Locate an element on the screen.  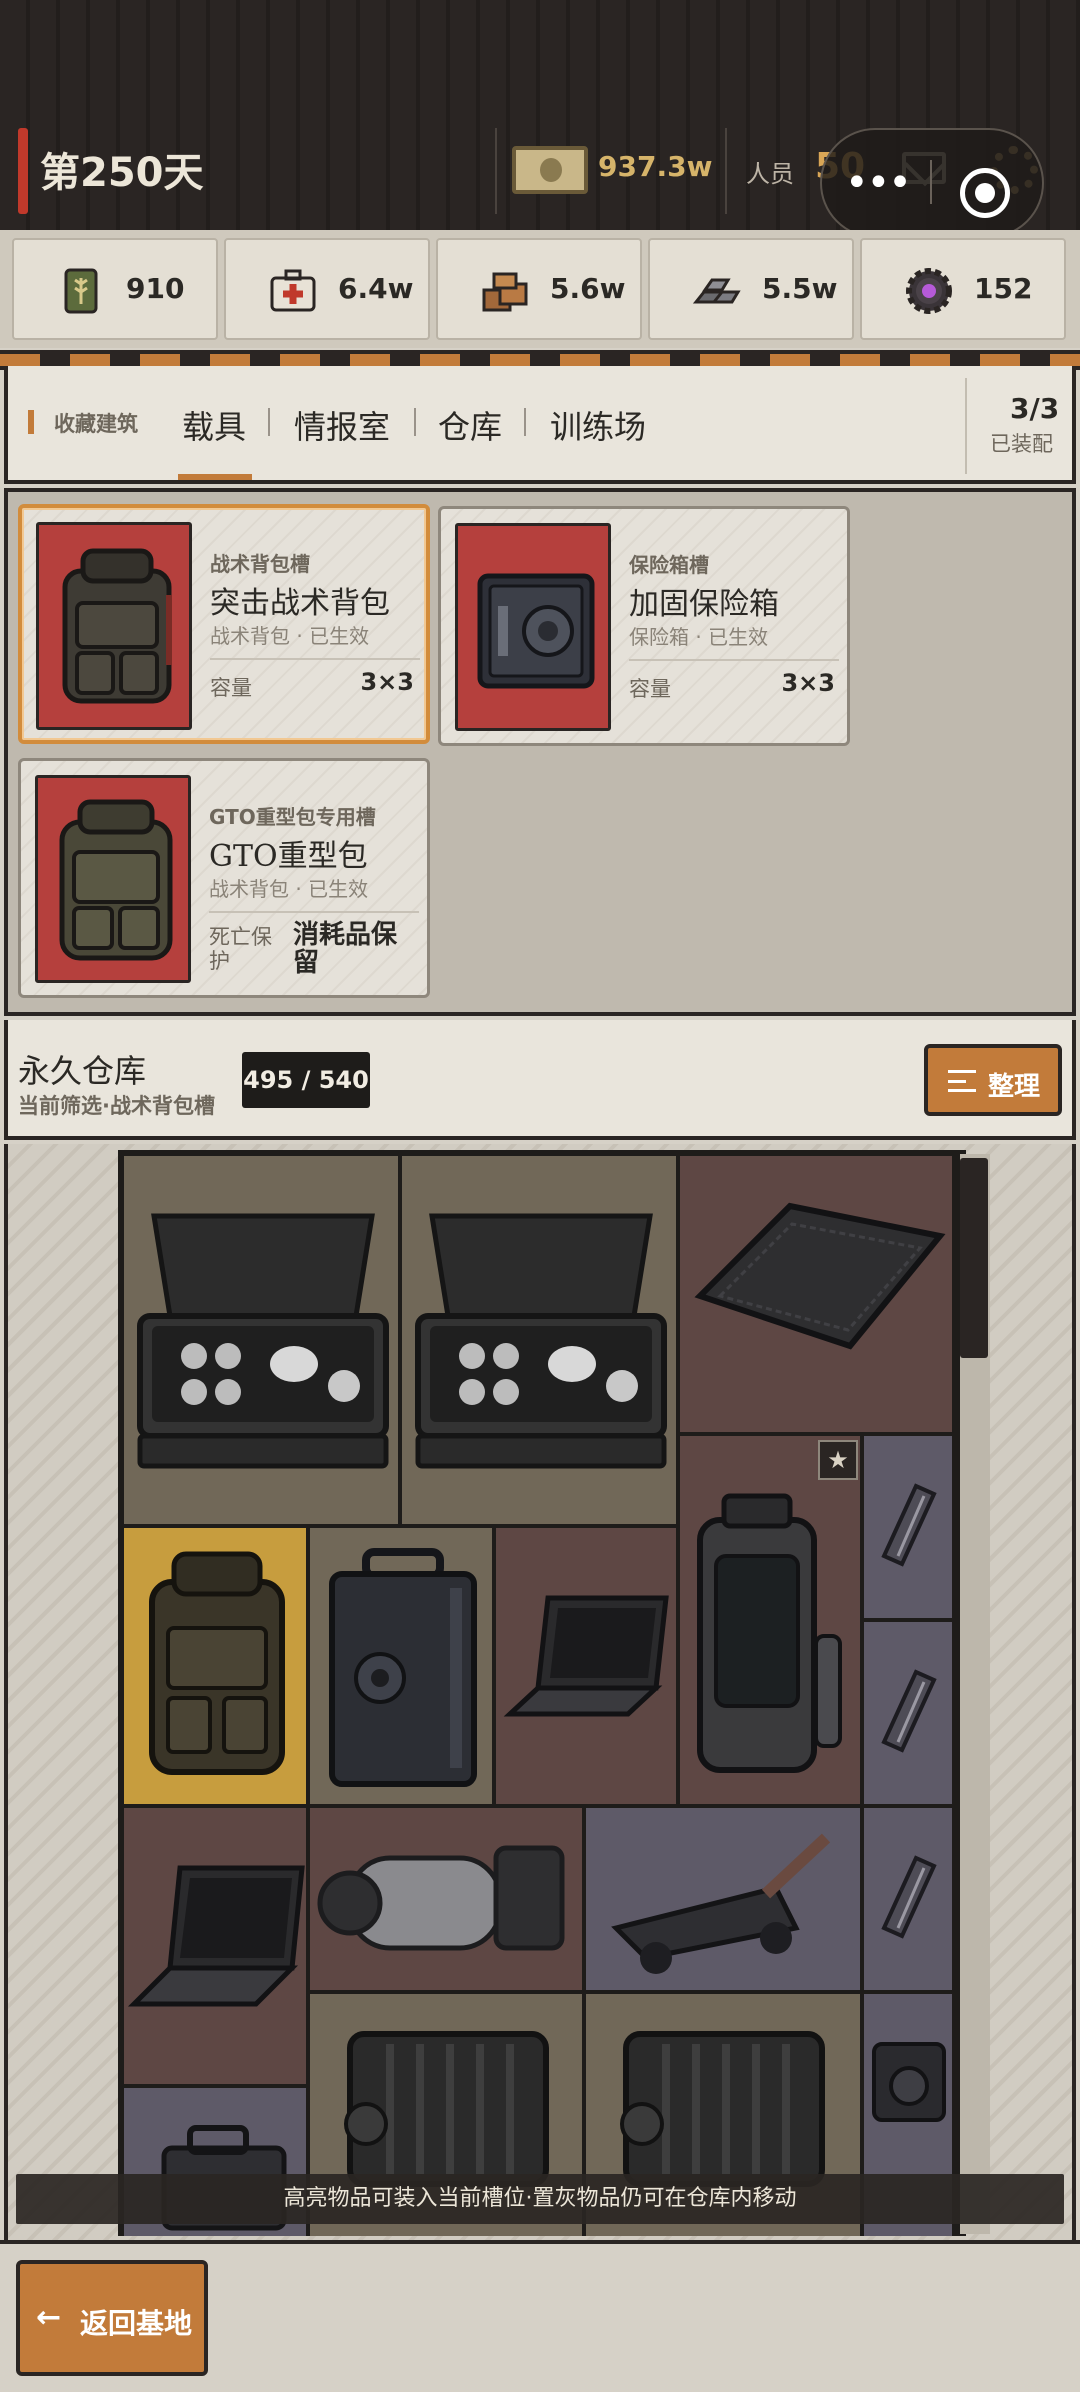
resource-wood: 5.6w is located at coordinates (539, 289).